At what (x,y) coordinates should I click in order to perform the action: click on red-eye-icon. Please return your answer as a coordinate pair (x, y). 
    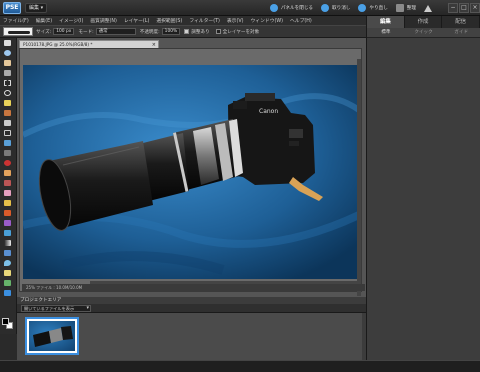
    Looking at the image, I should click on (7, 163).